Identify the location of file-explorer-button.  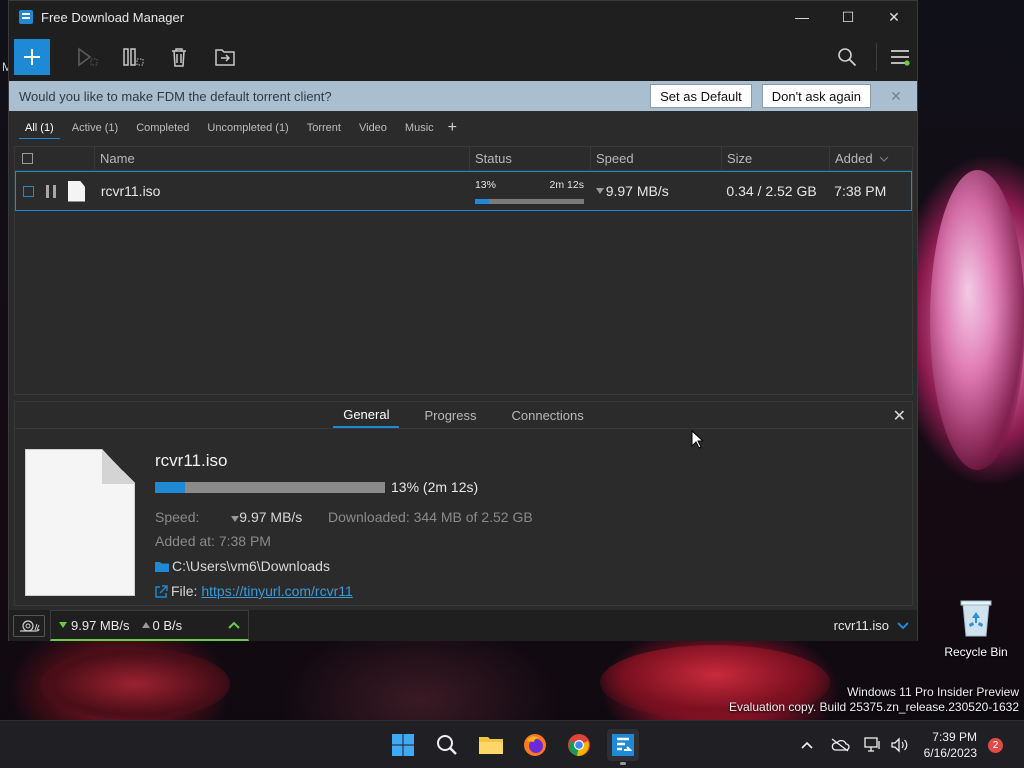
(491, 745).